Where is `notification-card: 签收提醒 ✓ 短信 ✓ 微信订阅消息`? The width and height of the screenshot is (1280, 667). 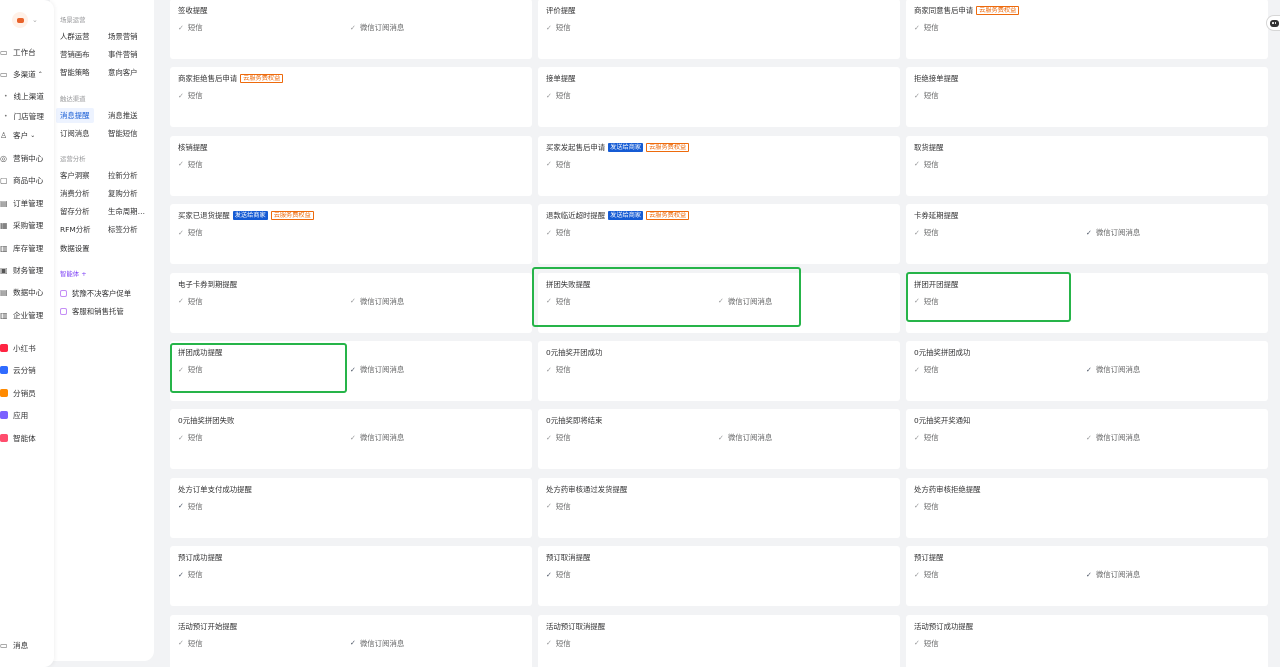 notification-card: 签收提醒 ✓ 短信 ✓ 微信订阅消息 is located at coordinates (351, 29).